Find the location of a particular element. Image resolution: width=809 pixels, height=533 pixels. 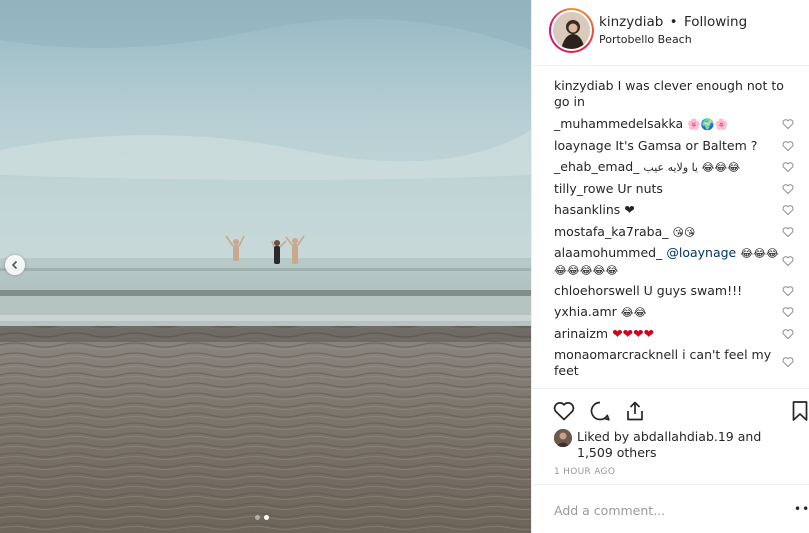

liker-avatar-photo is located at coordinates (563, 438).